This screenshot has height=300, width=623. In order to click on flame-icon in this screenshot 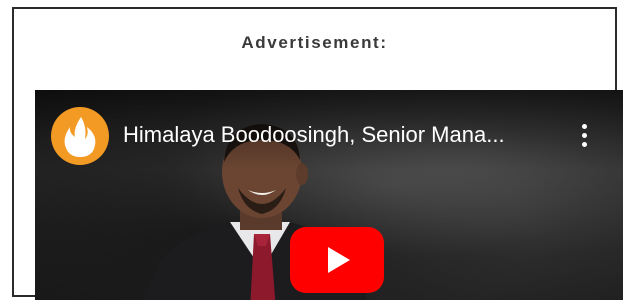, I will do `click(80, 137)`.